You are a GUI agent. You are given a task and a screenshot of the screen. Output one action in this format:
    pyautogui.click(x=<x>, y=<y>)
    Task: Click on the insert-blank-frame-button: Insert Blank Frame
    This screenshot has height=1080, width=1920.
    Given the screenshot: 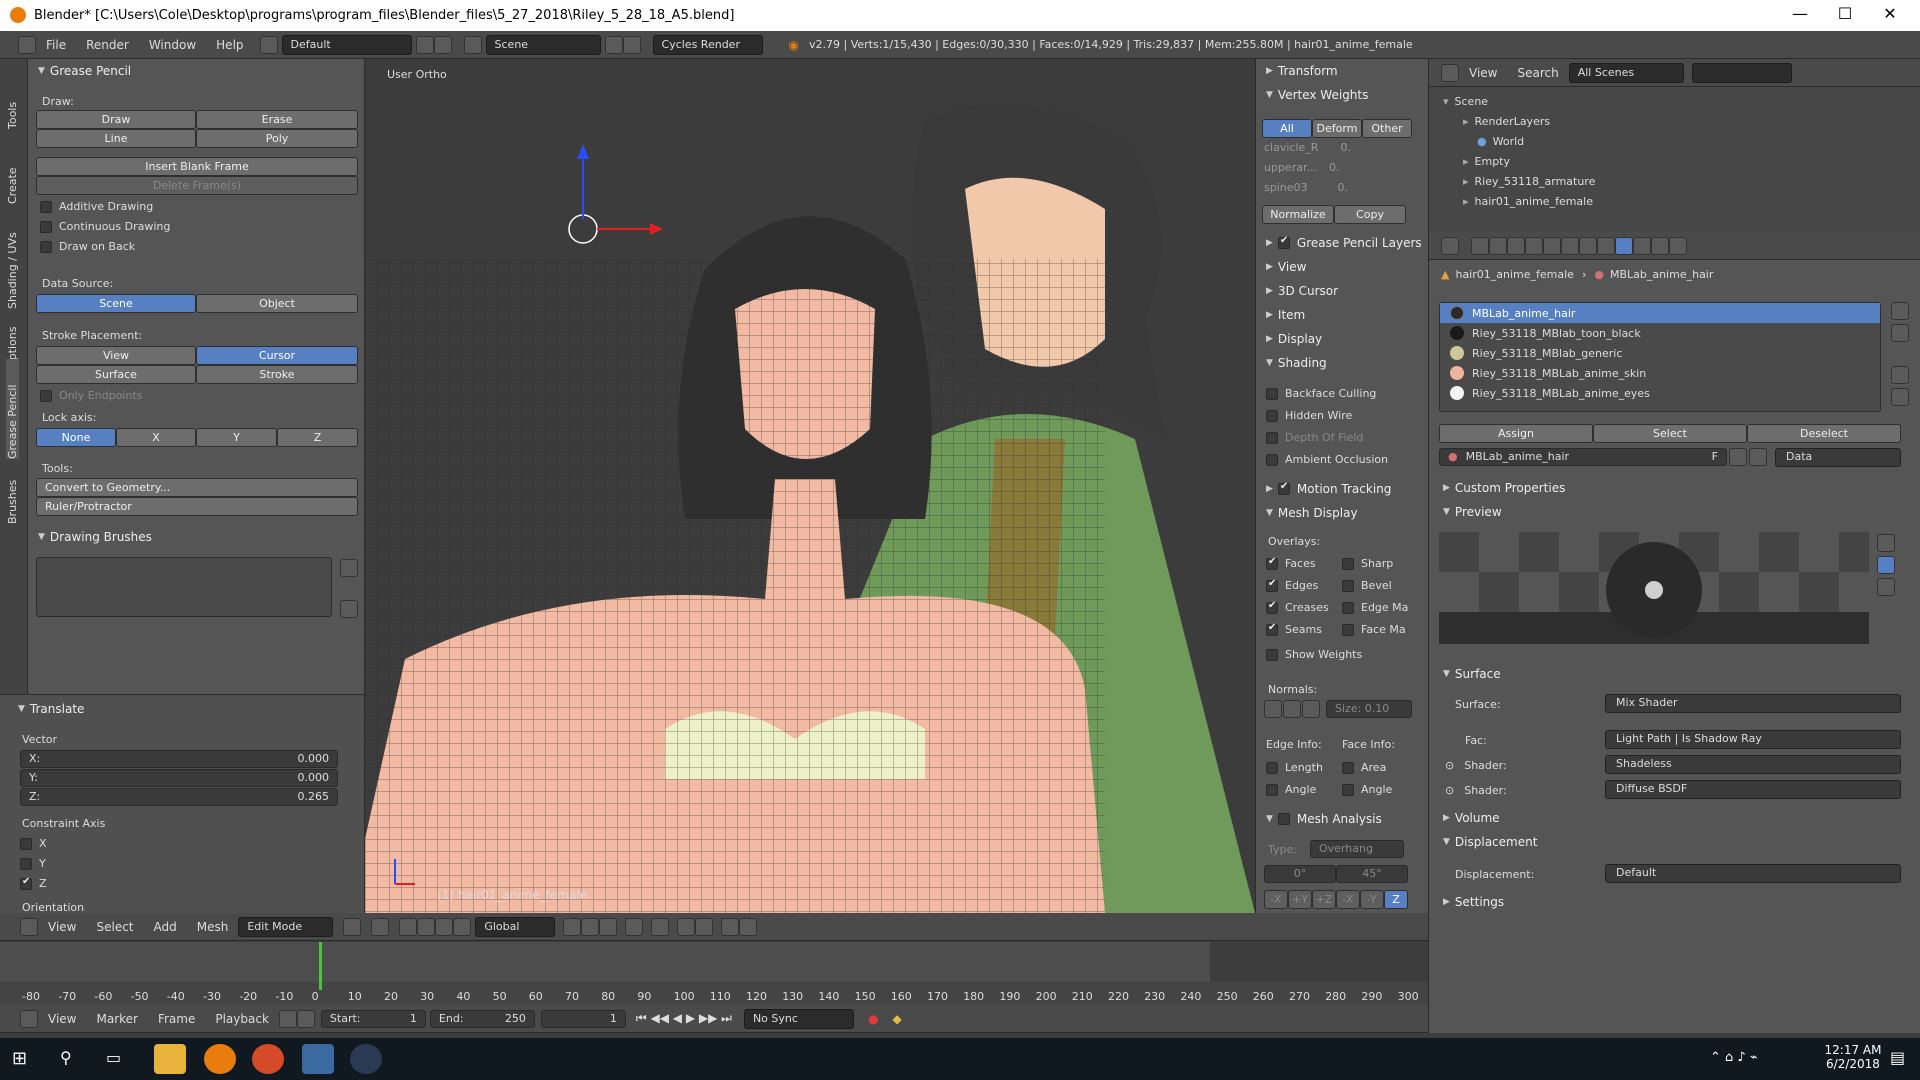 What is the action you would take?
    pyautogui.click(x=197, y=166)
    